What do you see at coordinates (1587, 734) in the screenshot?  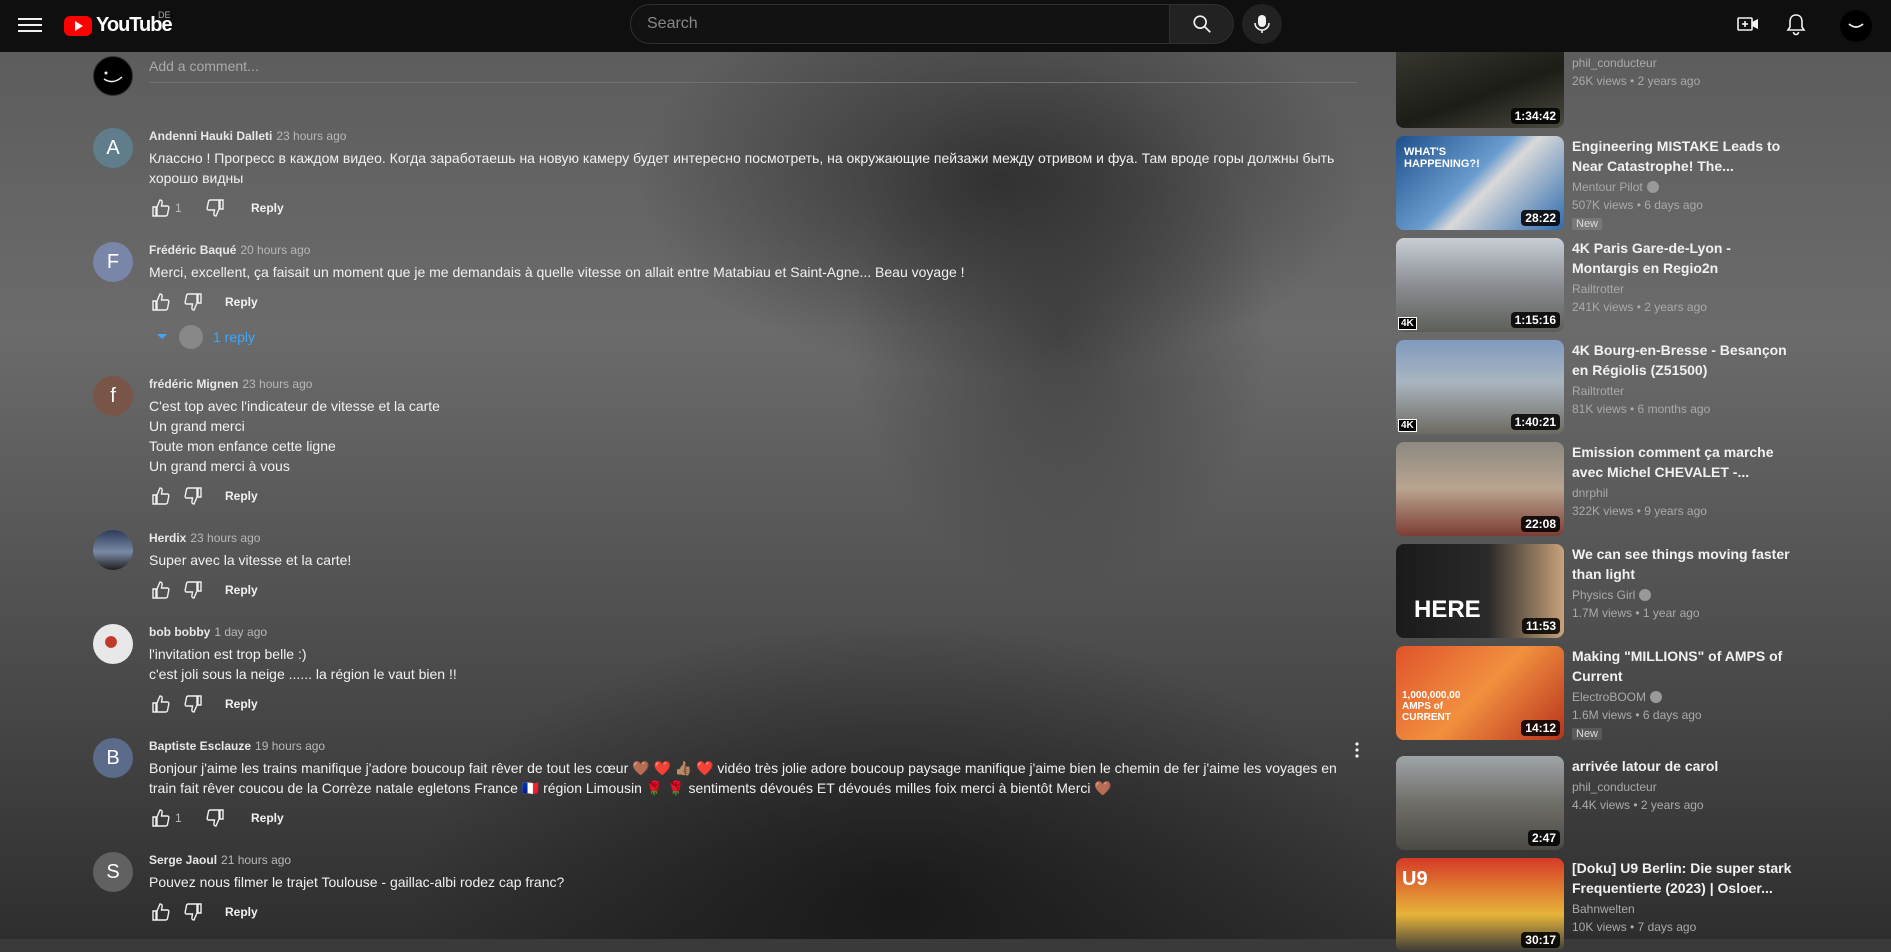 I see `new-badge: New` at bounding box center [1587, 734].